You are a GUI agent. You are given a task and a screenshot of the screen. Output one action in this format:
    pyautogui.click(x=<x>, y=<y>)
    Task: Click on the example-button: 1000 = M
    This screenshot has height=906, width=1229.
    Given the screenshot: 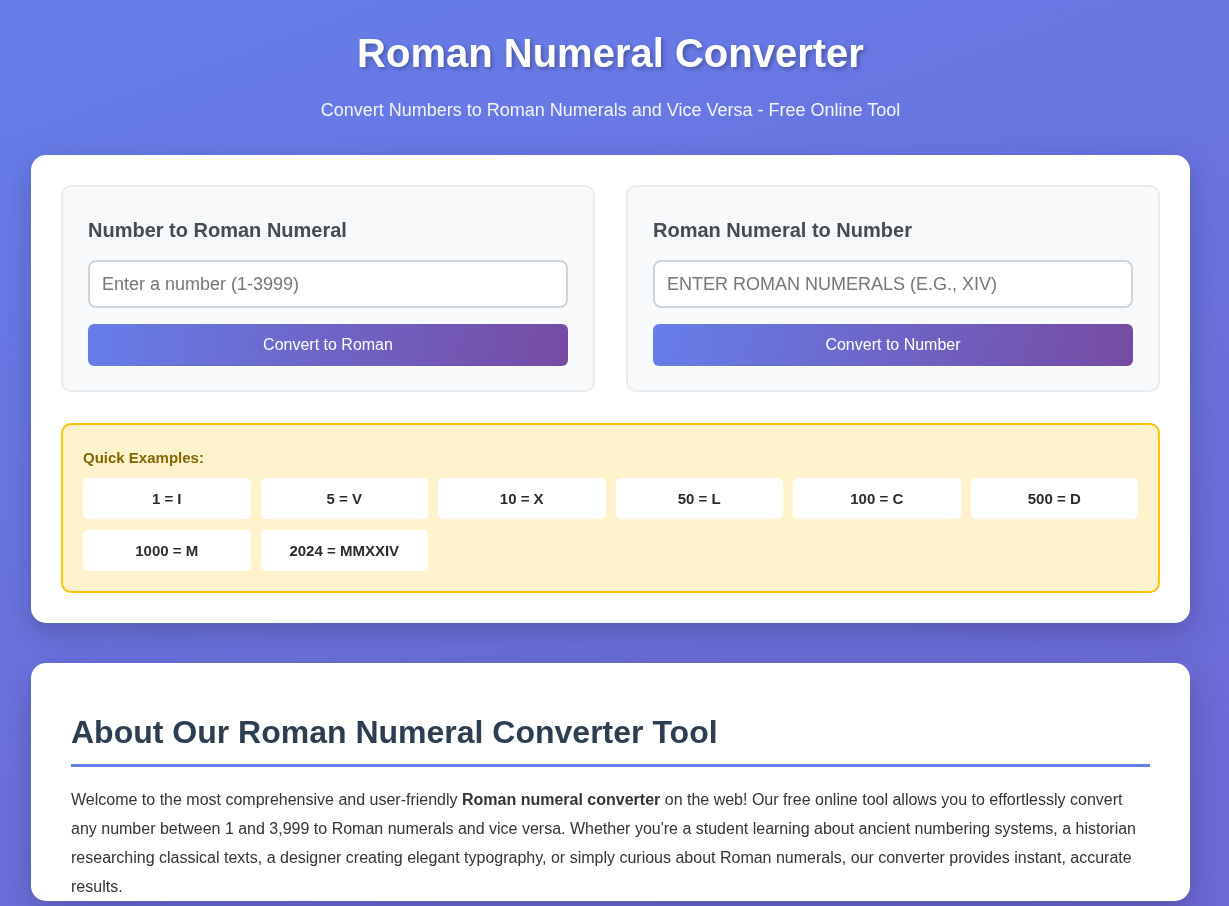 What is the action you would take?
    pyautogui.click(x=167, y=550)
    